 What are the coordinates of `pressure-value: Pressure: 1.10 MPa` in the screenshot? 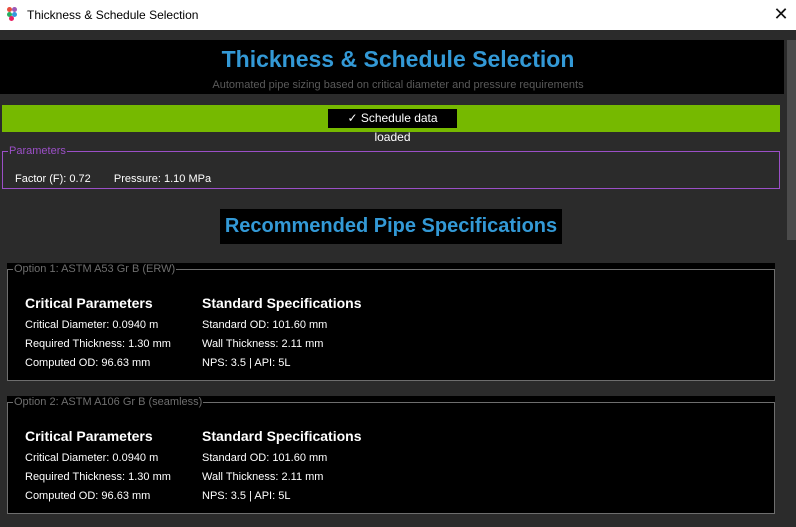 It's located at (162, 179).